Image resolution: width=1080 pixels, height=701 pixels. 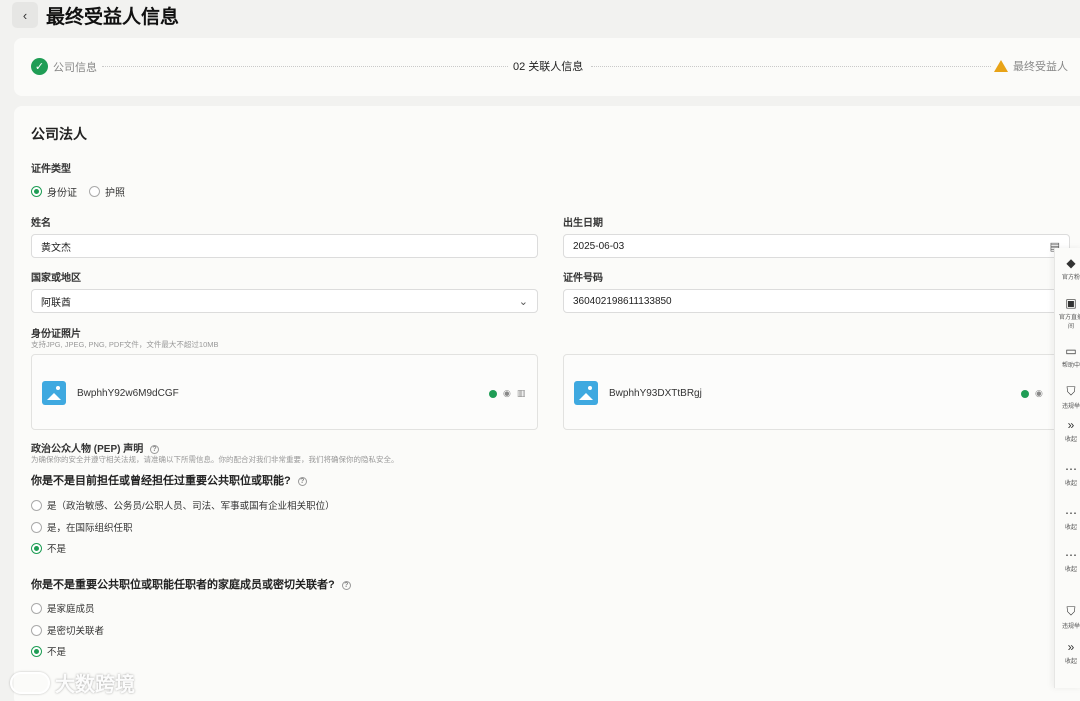 I want to click on upload-hint: 支持JPG, JPEG, PNG, PDF文件，文件最大不超过10MB, so click(x=125, y=344).